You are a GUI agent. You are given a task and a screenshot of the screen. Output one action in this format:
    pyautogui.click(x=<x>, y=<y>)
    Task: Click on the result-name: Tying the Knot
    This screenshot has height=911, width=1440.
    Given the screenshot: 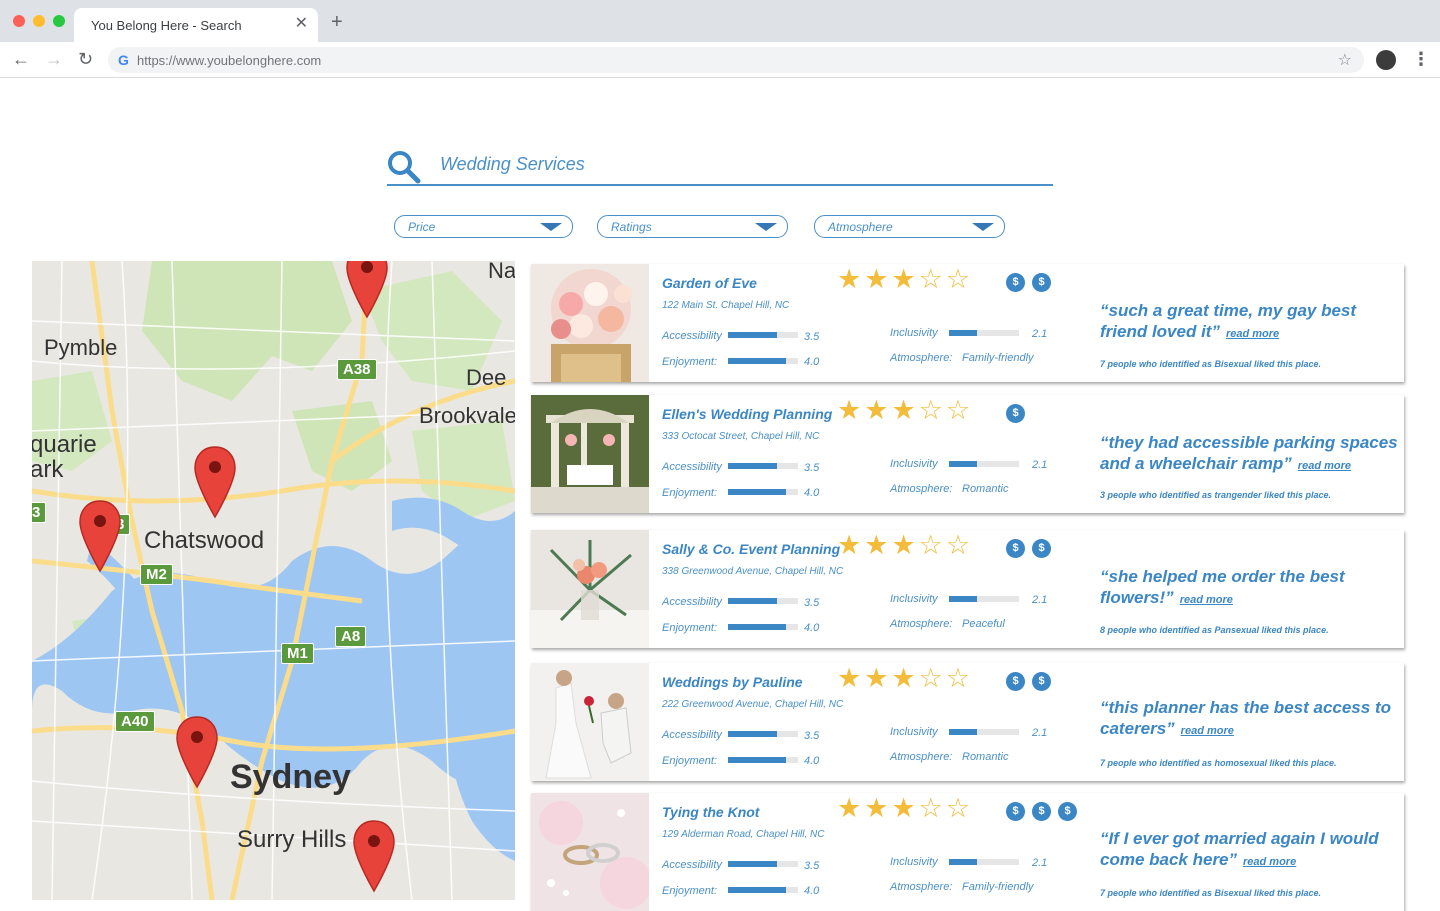 What is the action you would take?
    pyautogui.click(x=710, y=812)
    